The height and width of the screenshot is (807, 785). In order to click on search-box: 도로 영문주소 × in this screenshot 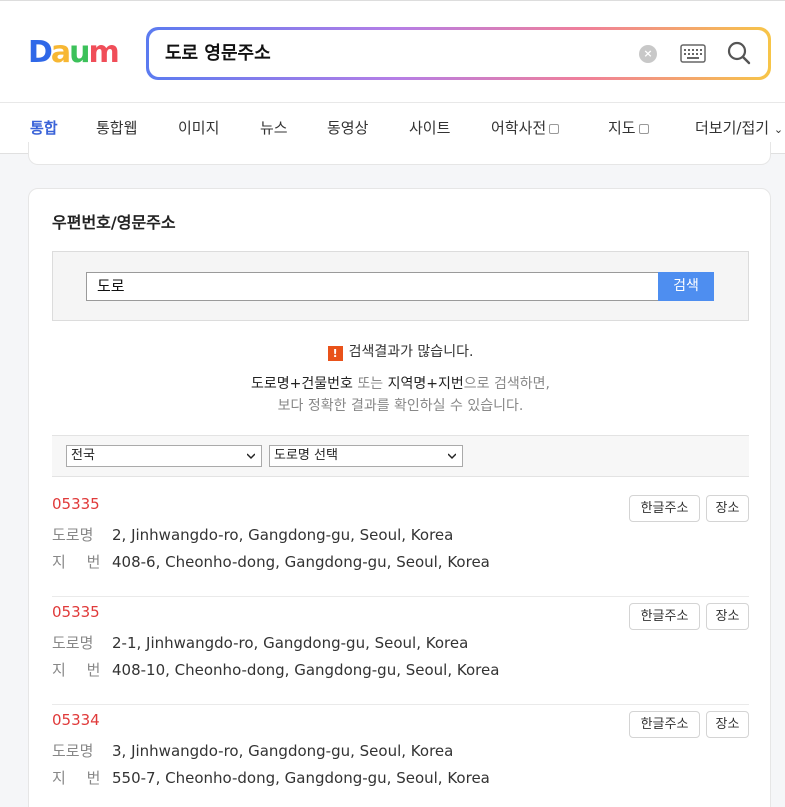, I will do `click(458, 53)`.